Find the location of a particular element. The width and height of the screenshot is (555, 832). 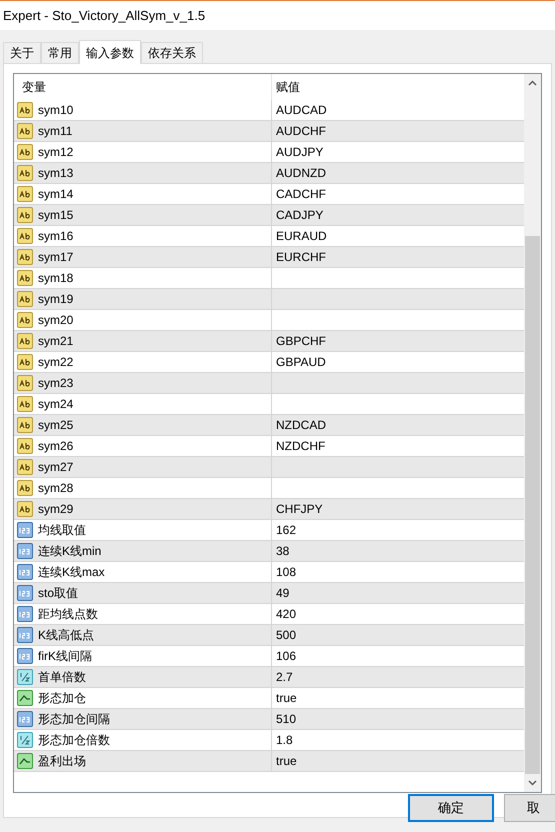

parameter-name: sym22 is located at coordinates (56, 362).